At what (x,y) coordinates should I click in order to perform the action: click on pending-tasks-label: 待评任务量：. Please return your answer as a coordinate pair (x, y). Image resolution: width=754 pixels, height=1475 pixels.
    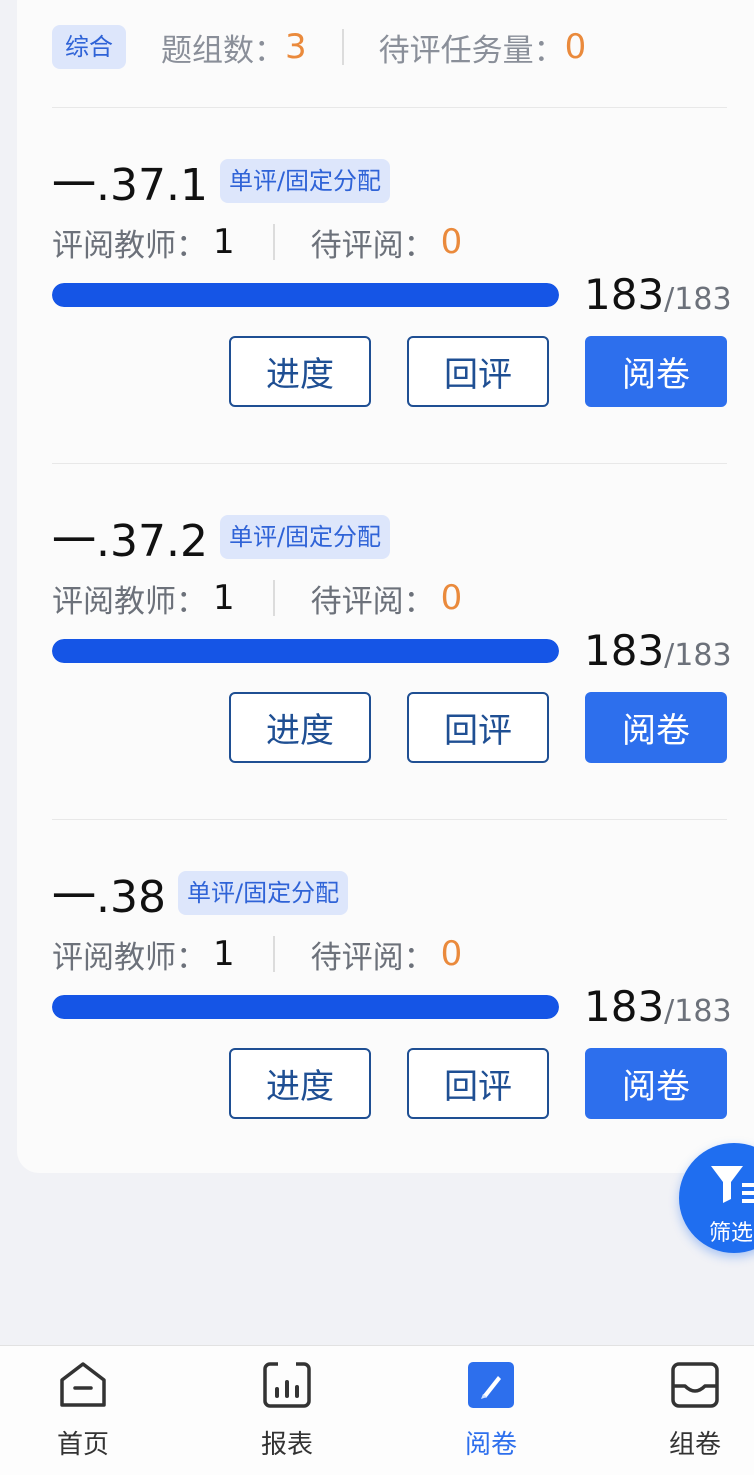
    Looking at the image, I should click on (471, 50).